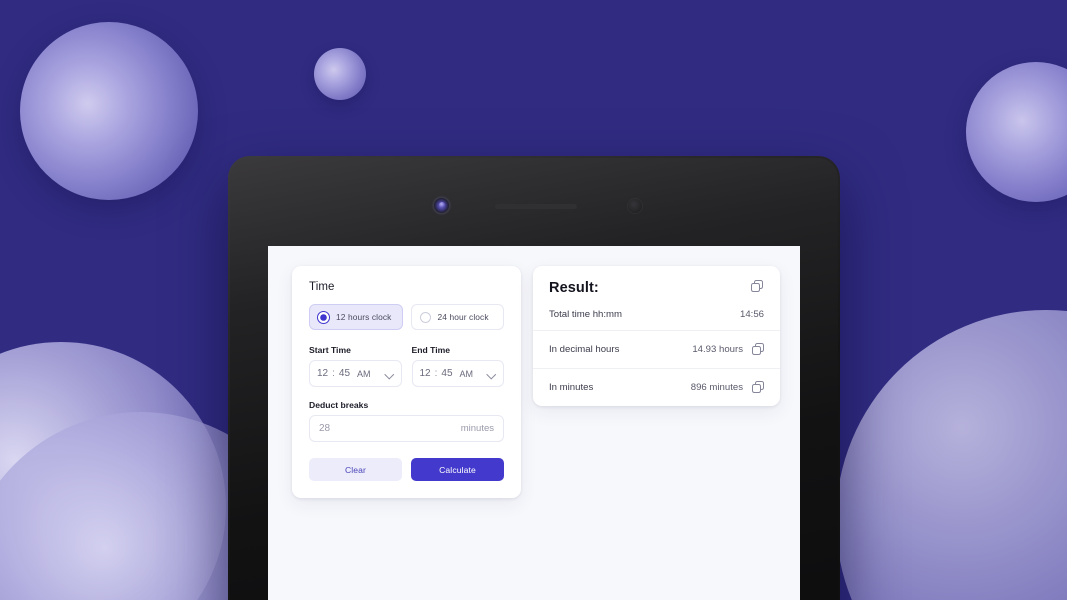 The width and height of the screenshot is (1067, 600). What do you see at coordinates (586, 314) in the screenshot?
I see `result-label-total-time: Total time hh:mm` at bounding box center [586, 314].